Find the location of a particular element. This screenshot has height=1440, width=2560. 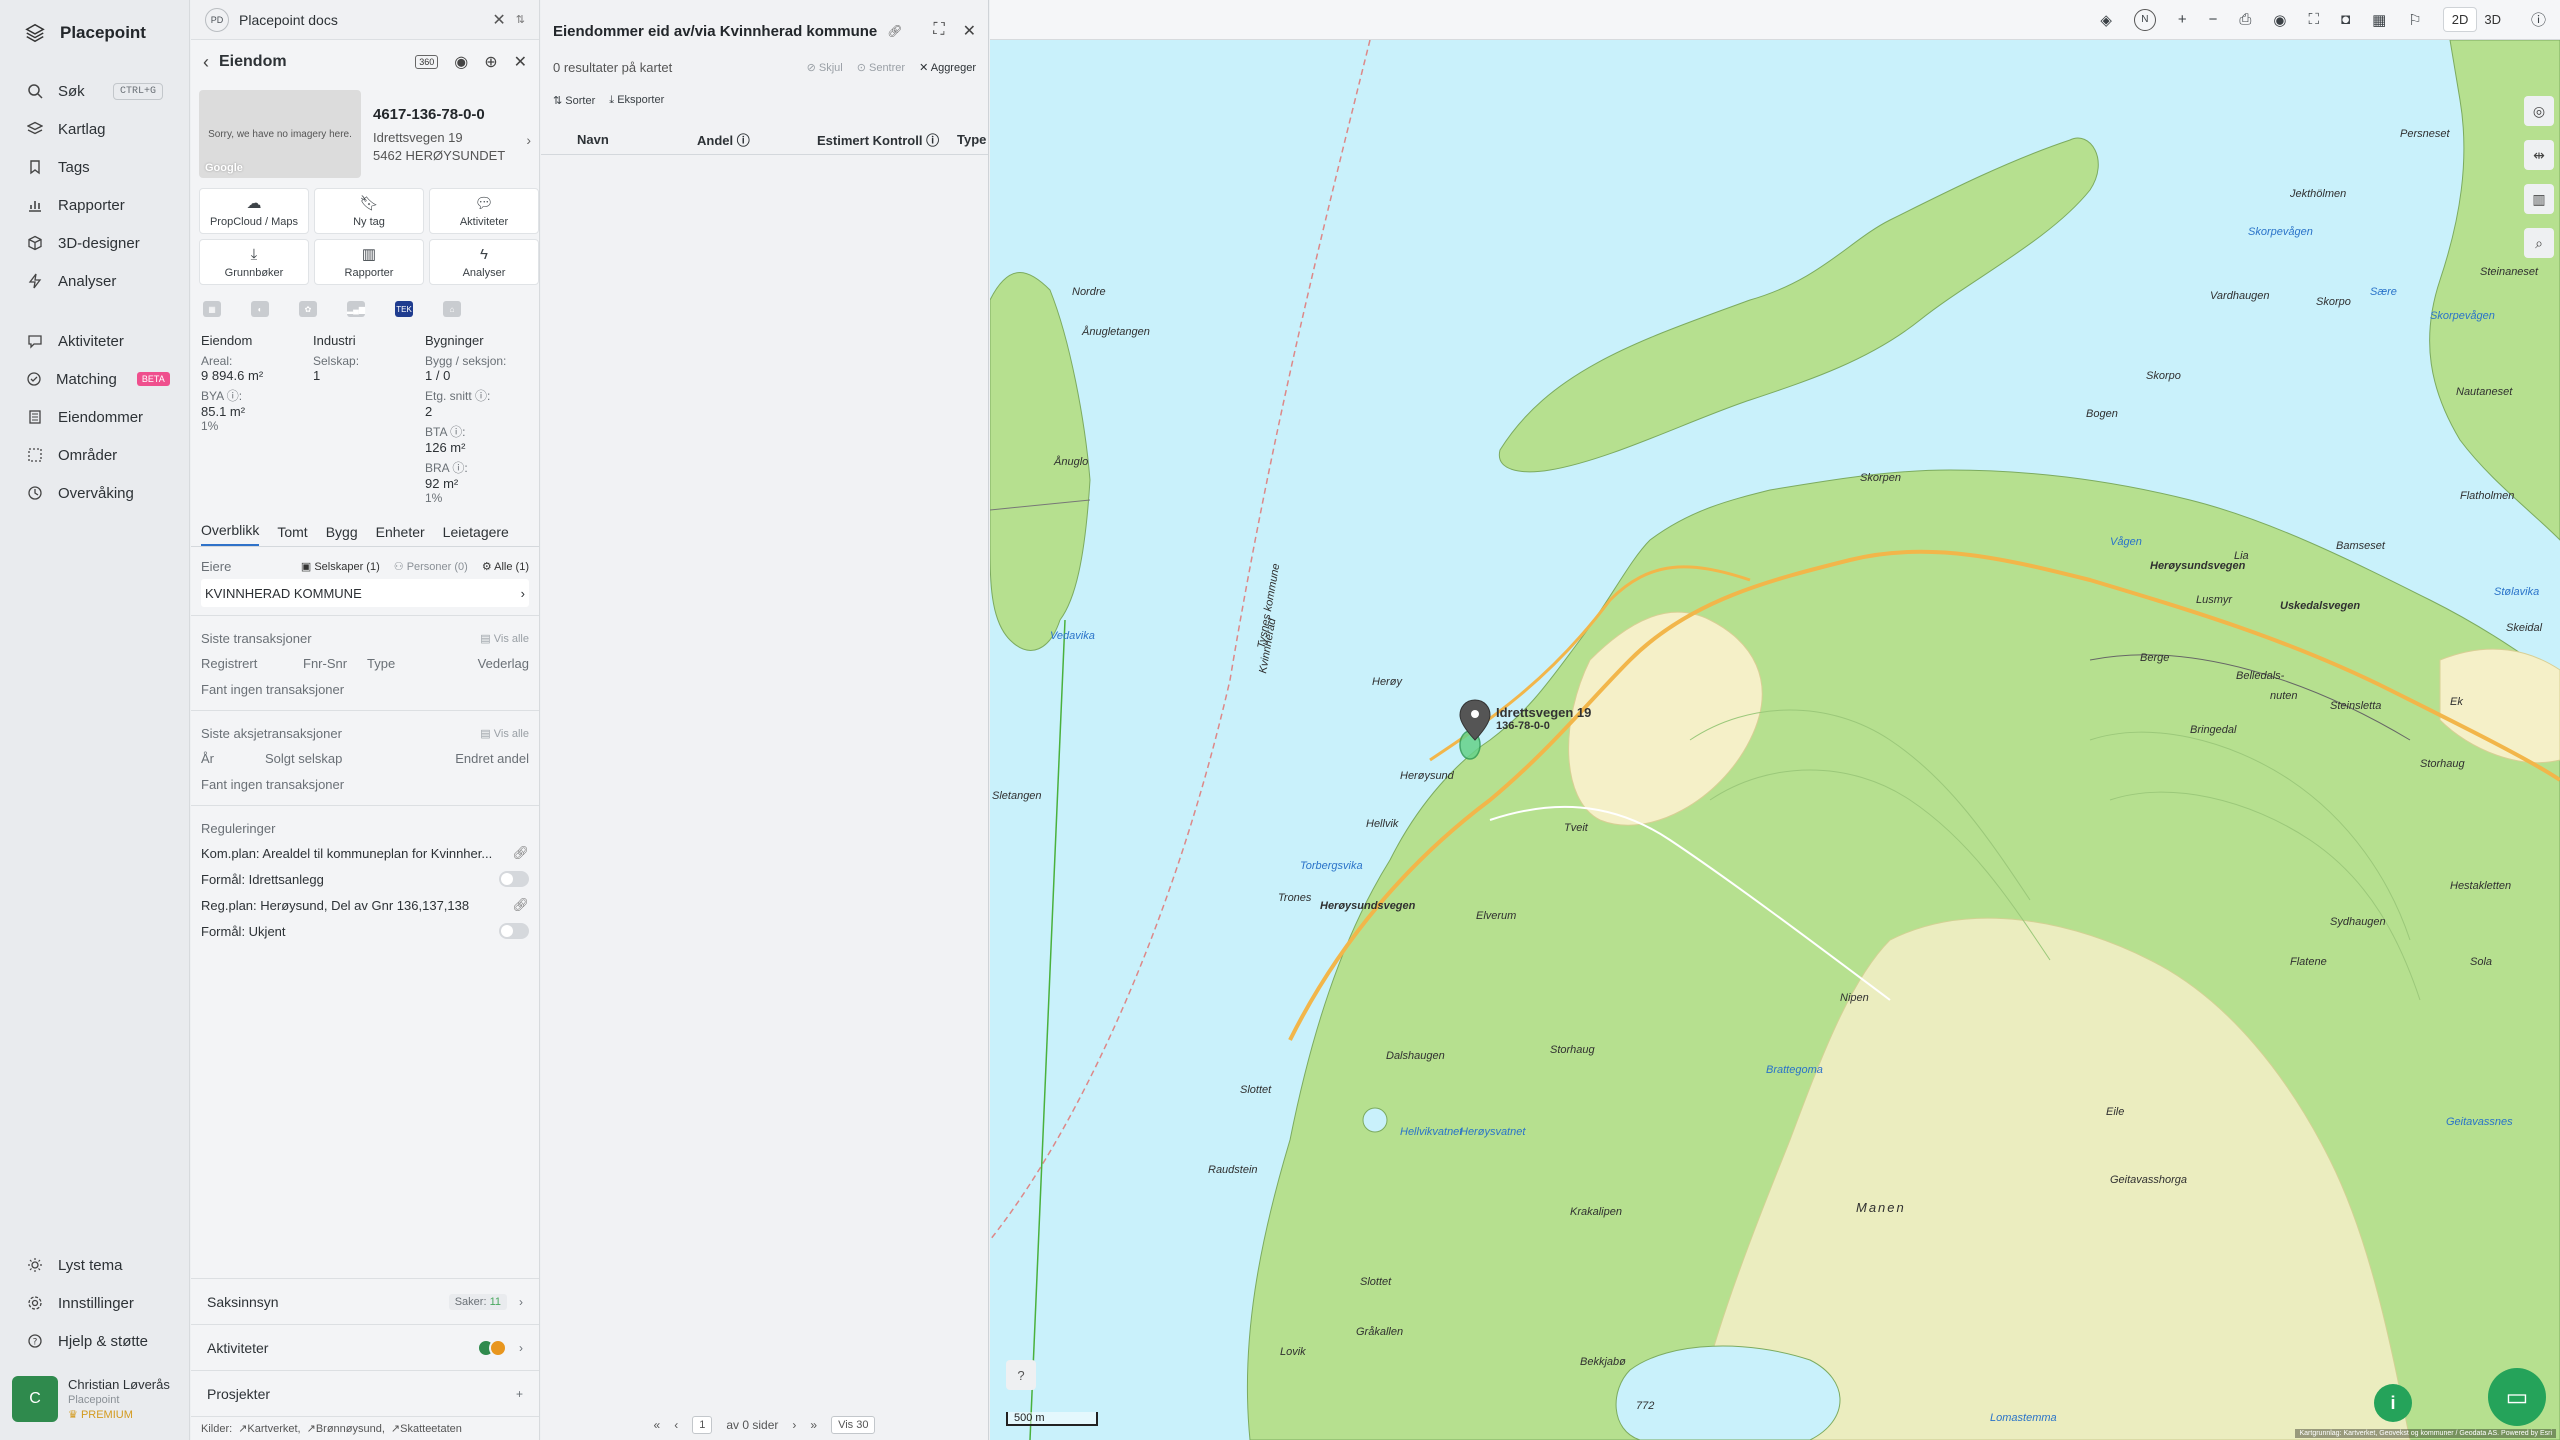

tab-enheter: Enheter is located at coordinates (400, 535).